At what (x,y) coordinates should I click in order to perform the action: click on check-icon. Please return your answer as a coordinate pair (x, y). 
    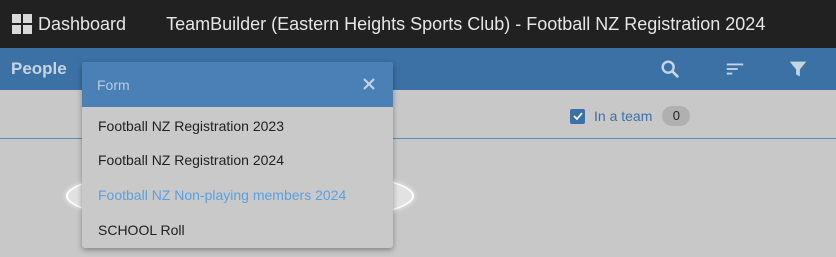
    Looking at the image, I should click on (577, 116).